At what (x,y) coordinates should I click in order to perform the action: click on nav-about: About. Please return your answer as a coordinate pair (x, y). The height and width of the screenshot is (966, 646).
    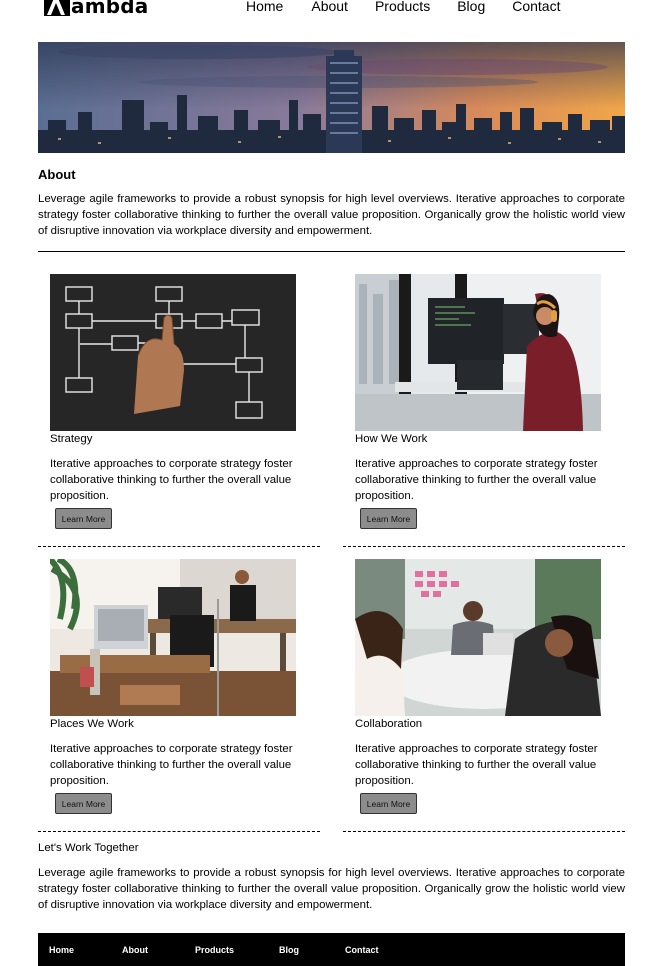
    Looking at the image, I should click on (329, 7).